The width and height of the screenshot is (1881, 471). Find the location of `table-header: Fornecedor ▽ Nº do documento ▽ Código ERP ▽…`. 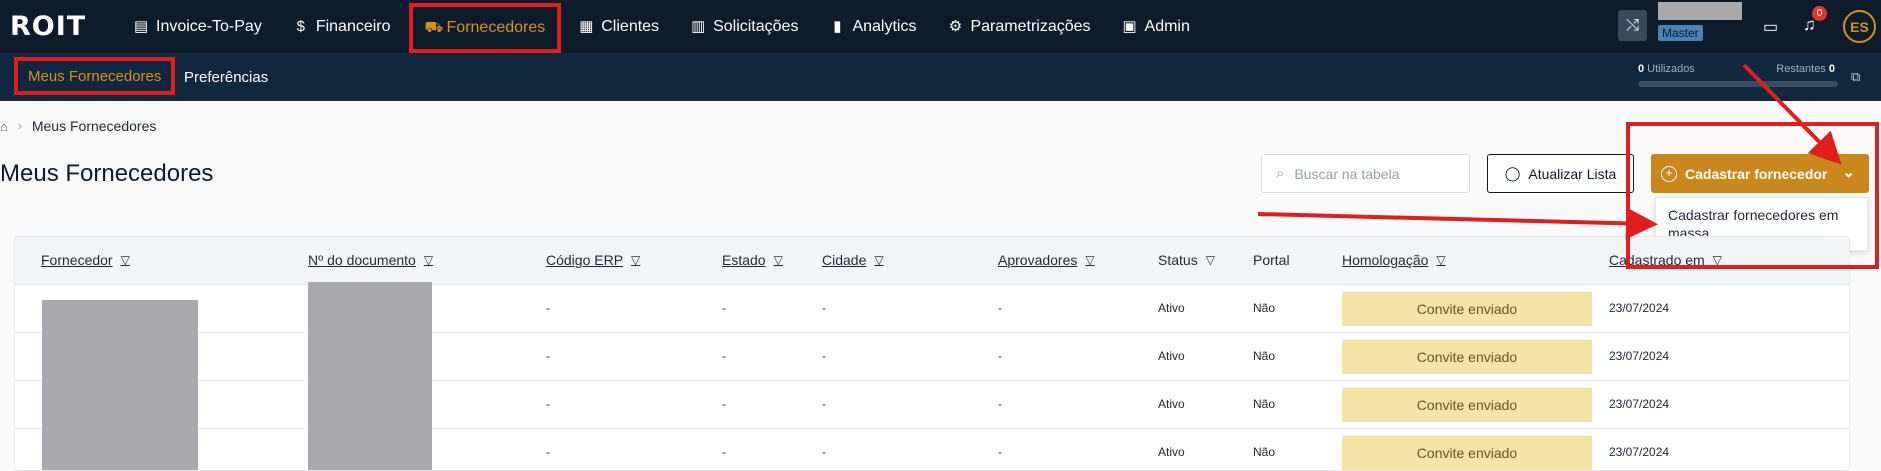

table-header: Fornecedor ▽ Nº do documento ▽ Código ERP ▽… is located at coordinates (932, 261).